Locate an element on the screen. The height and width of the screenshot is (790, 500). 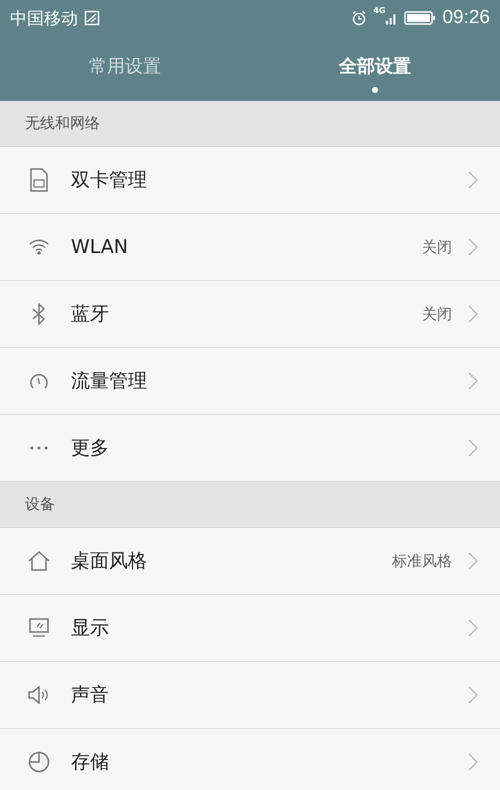
item-label: 声音 is located at coordinates (90, 695).